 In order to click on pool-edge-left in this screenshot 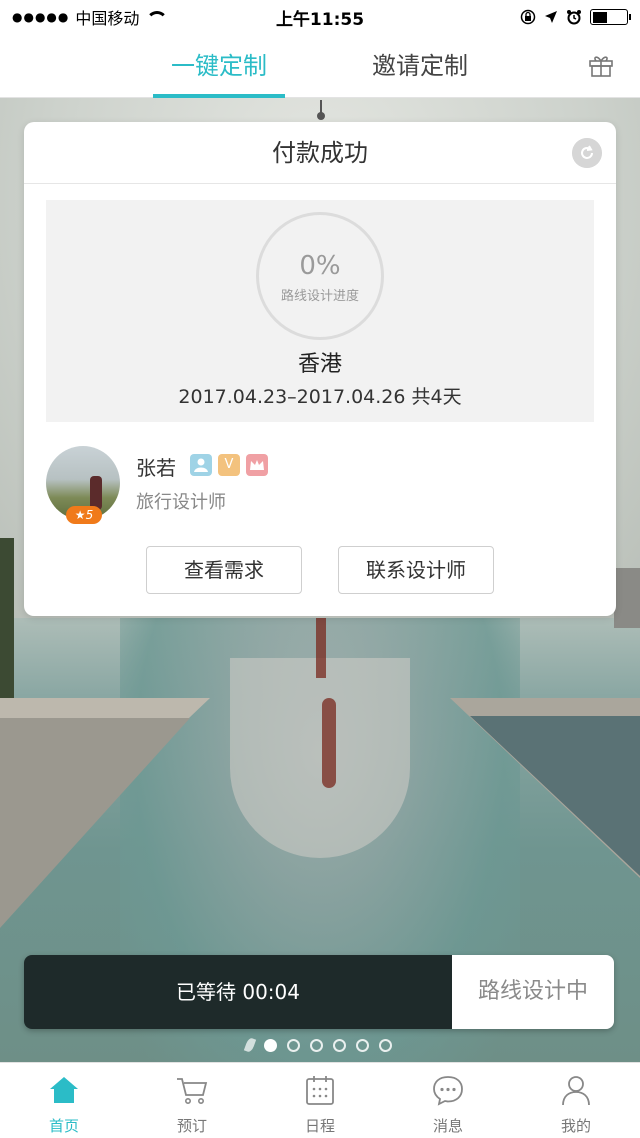, I will do `click(95, 823)`.